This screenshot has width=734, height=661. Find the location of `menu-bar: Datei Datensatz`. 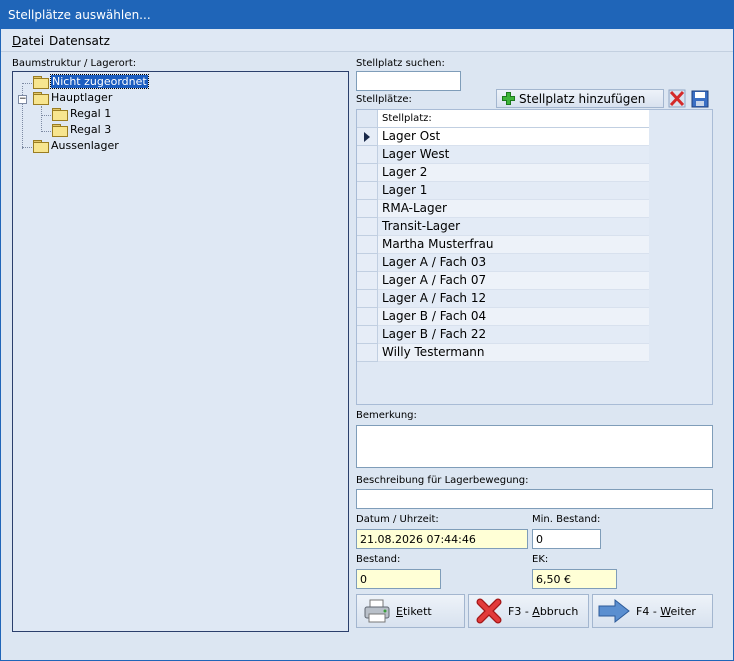

menu-bar: Datei Datensatz is located at coordinates (367, 41).